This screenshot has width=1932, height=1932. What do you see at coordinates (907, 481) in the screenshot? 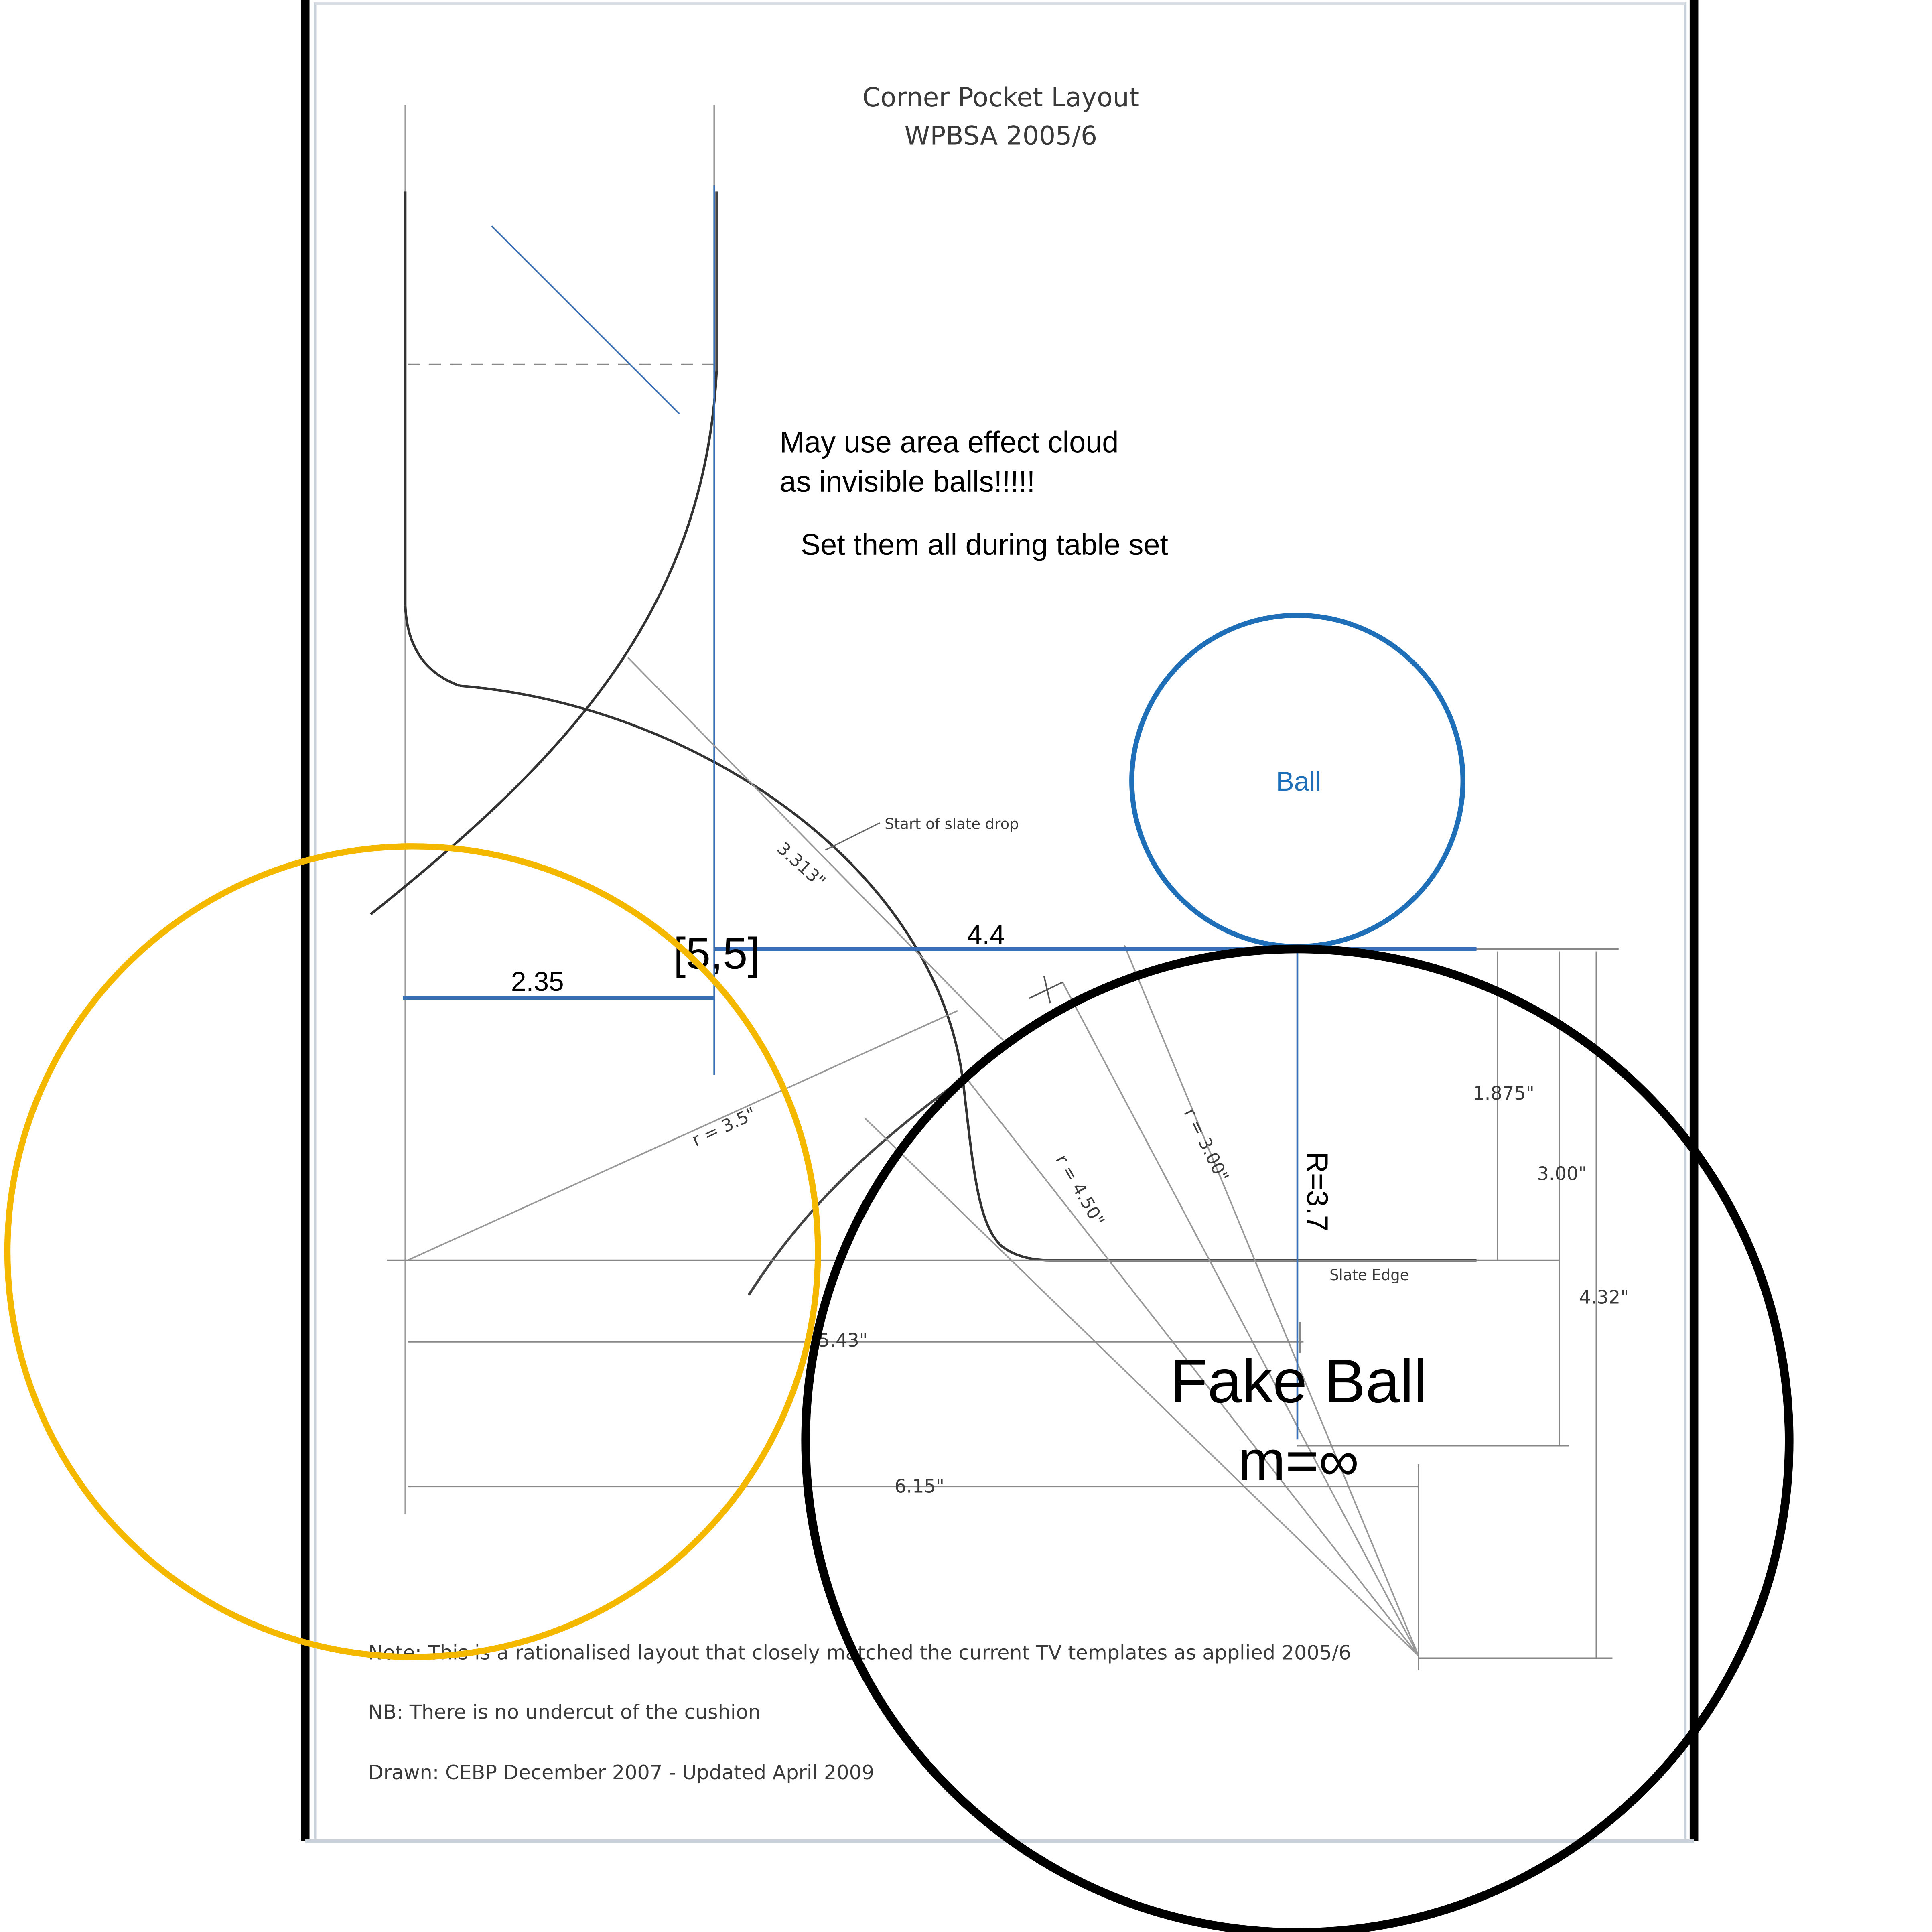
I see `annotation-note-line2: as invisible balls!!!!!` at bounding box center [907, 481].